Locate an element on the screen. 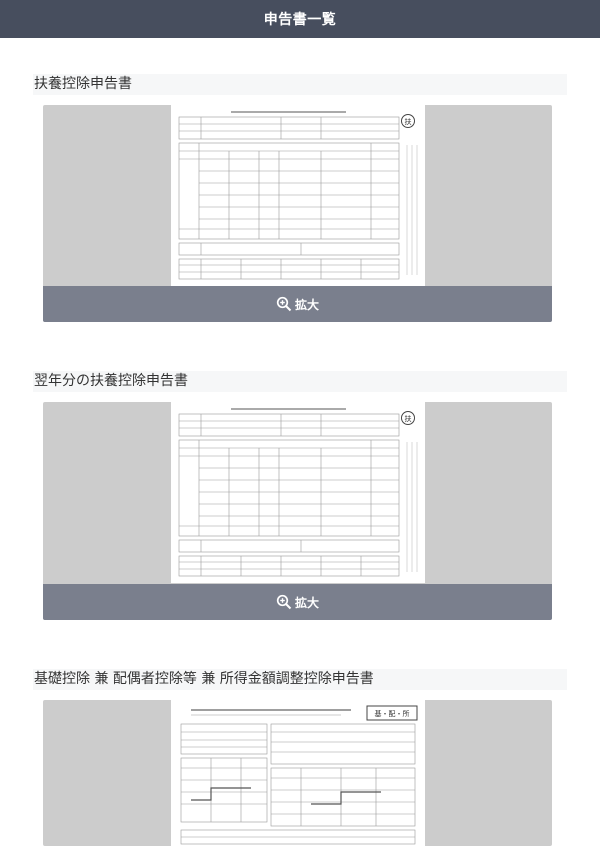  form-section: 翌年分の扶養控除申告書 is located at coordinates (300, 381).